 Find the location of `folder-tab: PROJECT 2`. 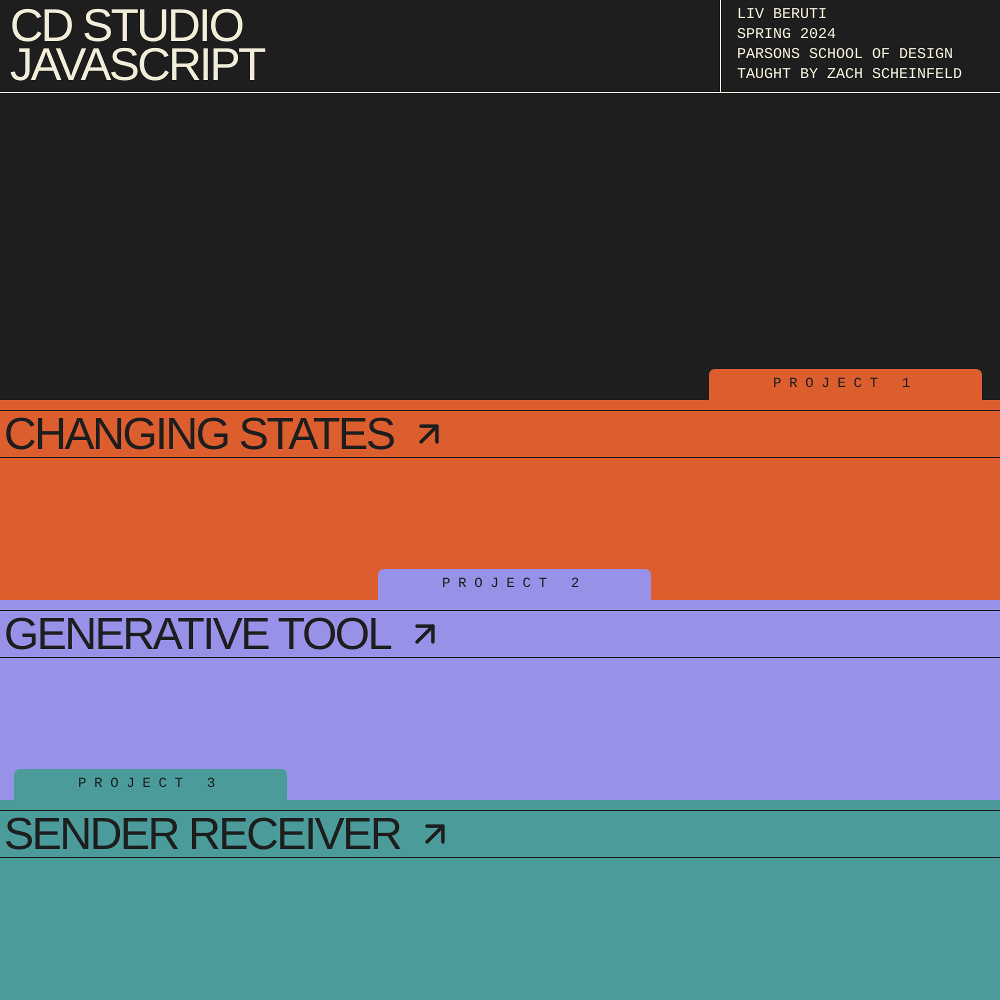

folder-tab: PROJECT 2 is located at coordinates (514, 584).